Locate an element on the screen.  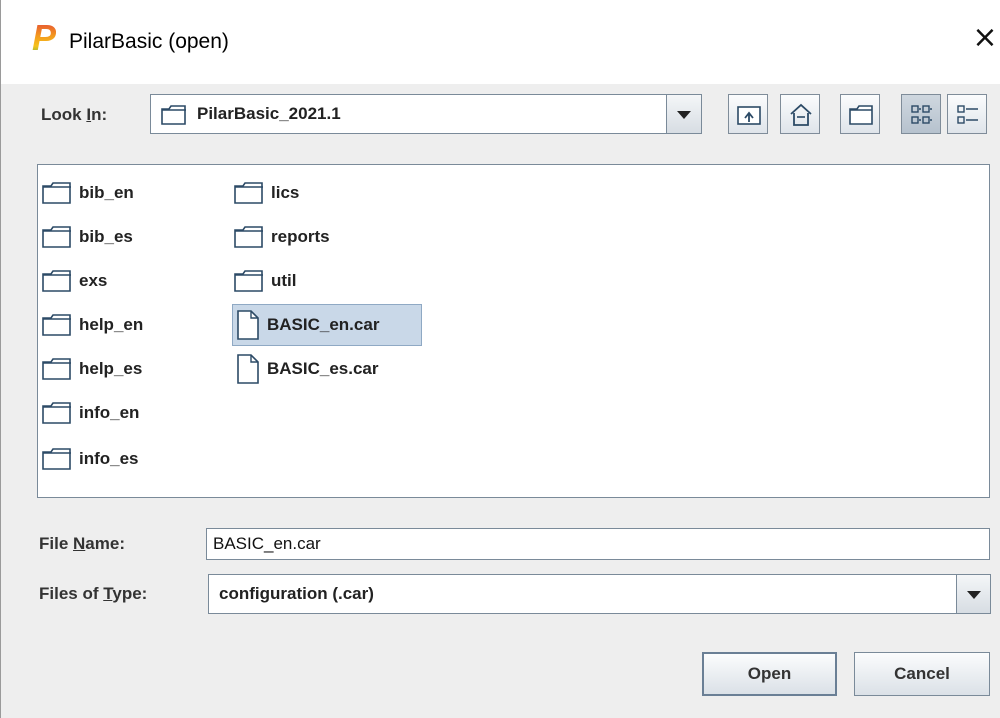
home-icon is located at coordinates (801, 114).